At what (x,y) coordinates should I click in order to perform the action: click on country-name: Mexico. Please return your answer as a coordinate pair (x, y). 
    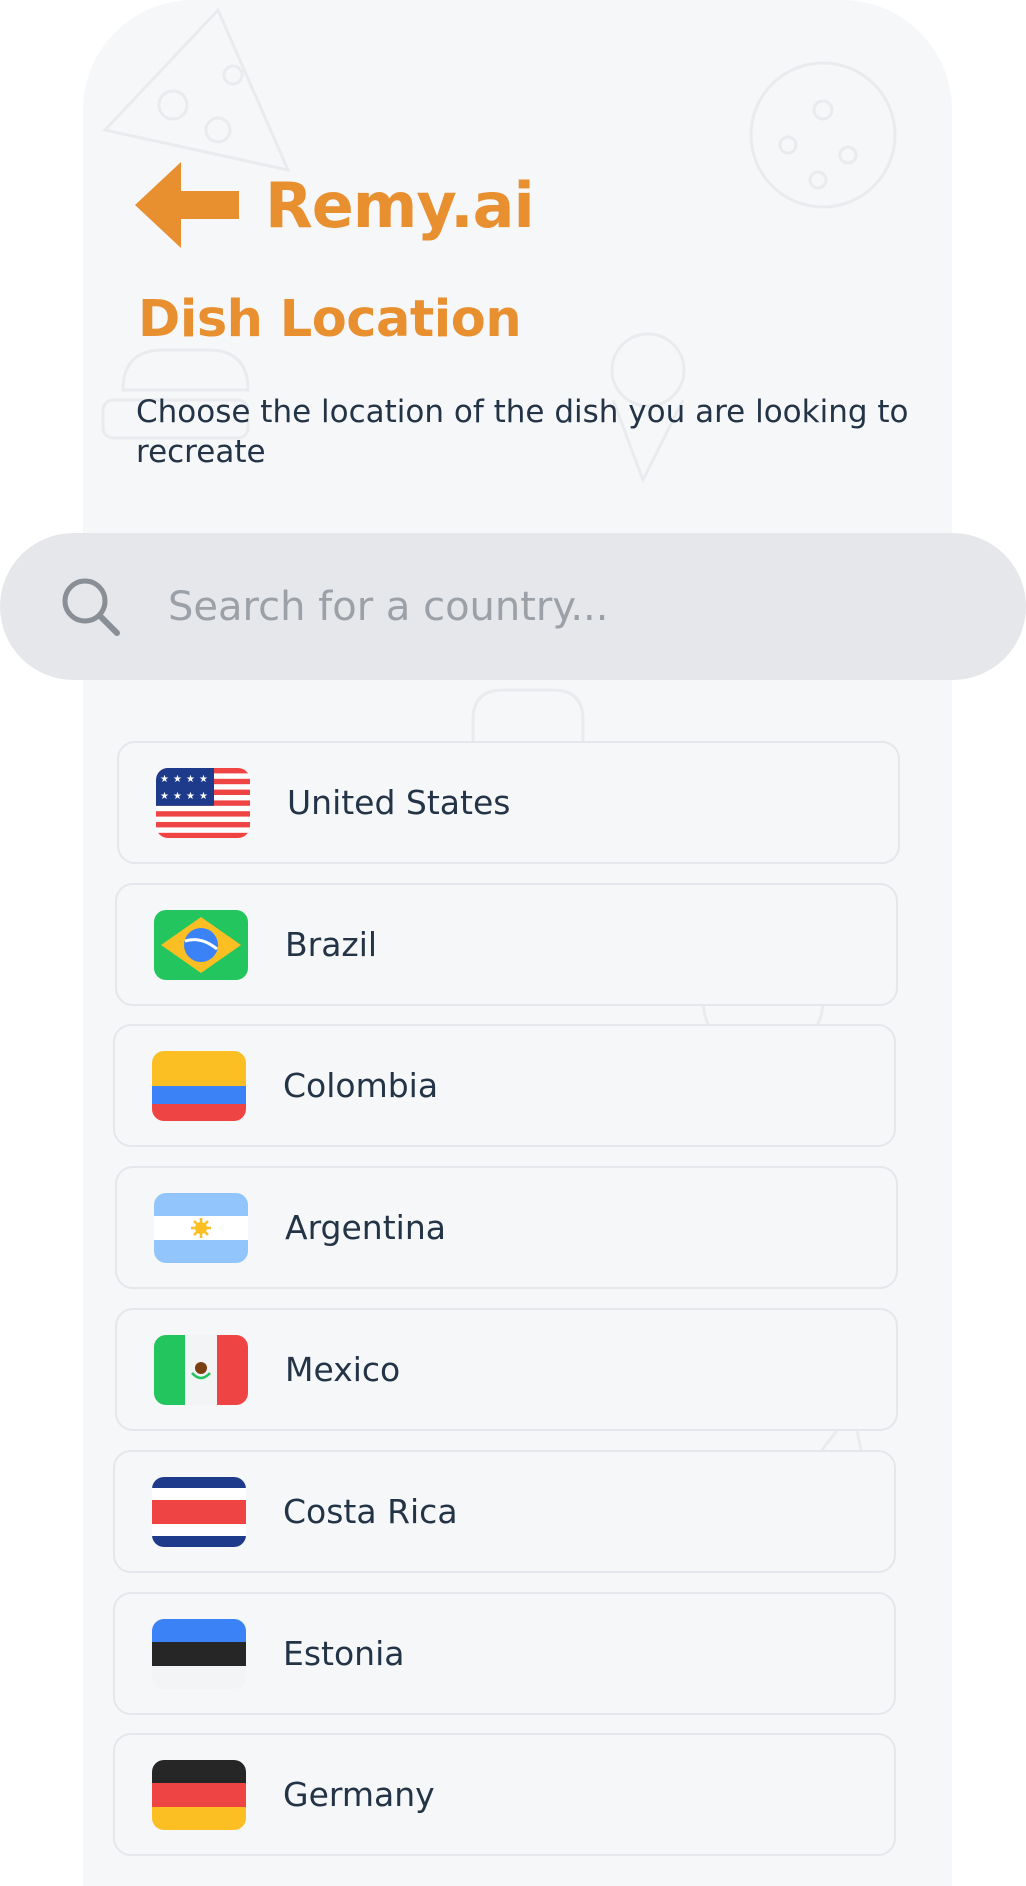
    Looking at the image, I should click on (343, 1369).